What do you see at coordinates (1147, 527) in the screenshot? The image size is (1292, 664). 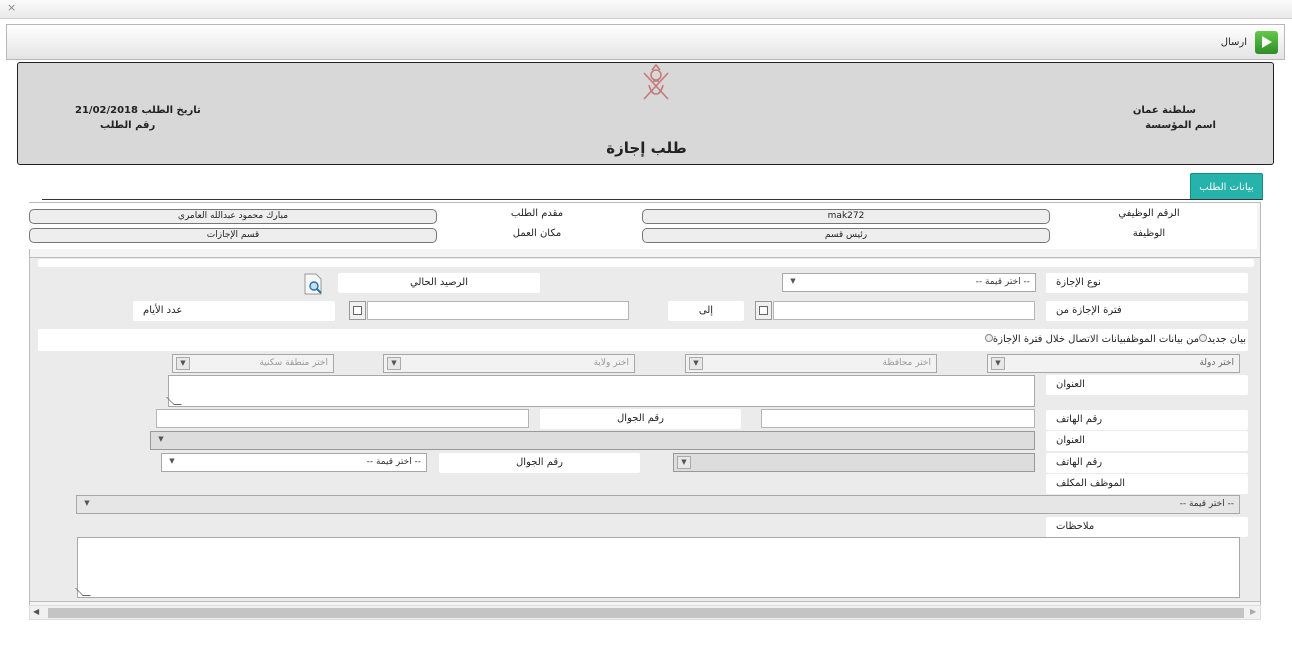 I see `notes-label: ملاحظات` at bounding box center [1147, 527].